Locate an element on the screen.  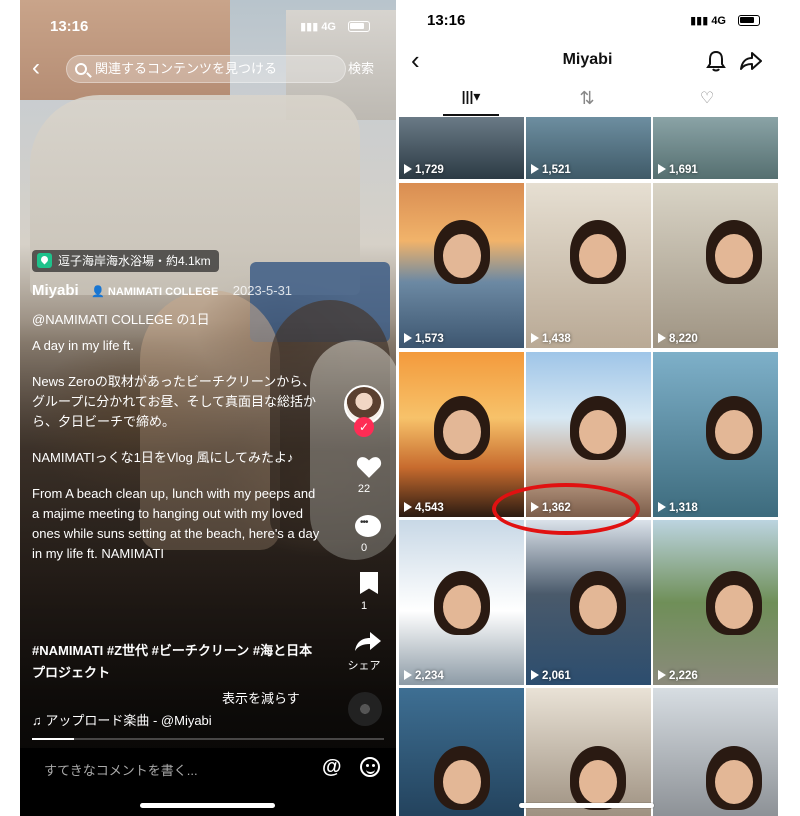
description-line: @NAMIMATI COLLEGE の1日 is located at coordinates (121, 319).